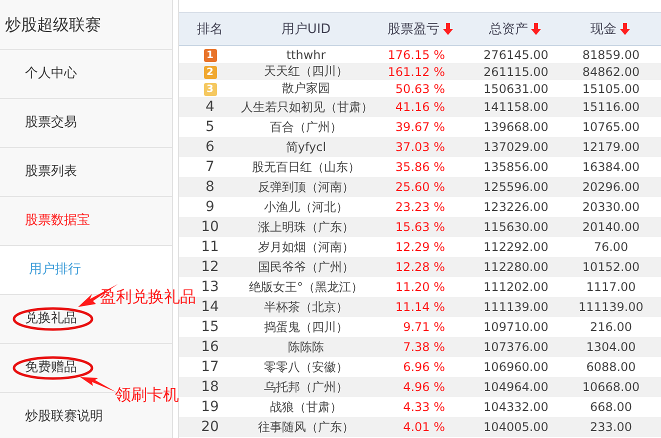 The image size is (661, 438). What do you see at coordinates (611, 347) in the screenshot?
I see `table-cell-text: 1304.00` at bounding box center [611, 347].